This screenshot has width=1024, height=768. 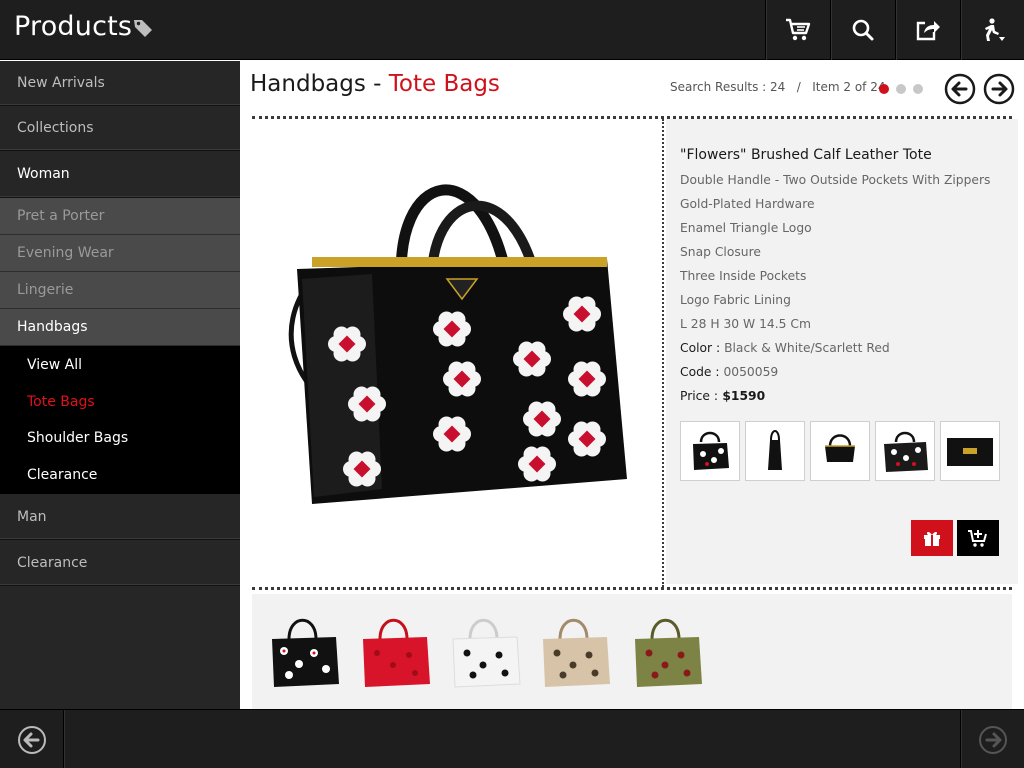 I want to click on add-to-cart-button, so click(x=978, y=538).